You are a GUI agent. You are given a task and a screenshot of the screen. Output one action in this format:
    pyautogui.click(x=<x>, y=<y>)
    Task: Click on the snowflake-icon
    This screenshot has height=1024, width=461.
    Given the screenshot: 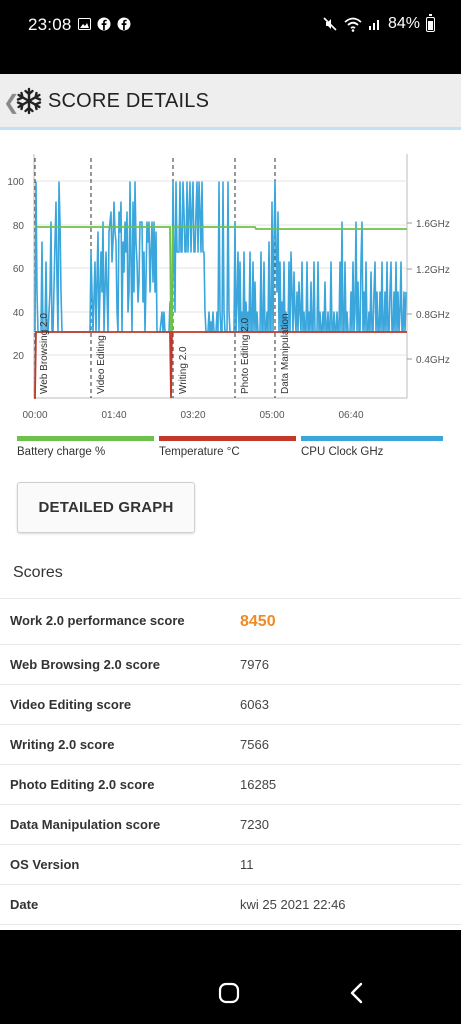 What is the action you would take?
    pyautogui.click(x=29, y=101)
    